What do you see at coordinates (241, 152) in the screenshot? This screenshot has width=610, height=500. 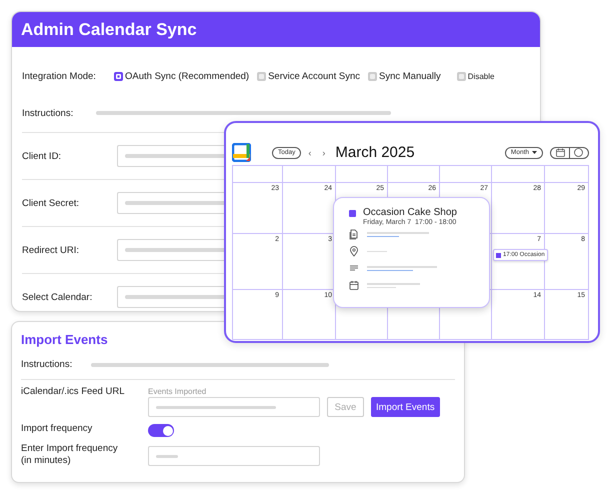 I see `app-logo-icon` at bounding box center [241, 152].